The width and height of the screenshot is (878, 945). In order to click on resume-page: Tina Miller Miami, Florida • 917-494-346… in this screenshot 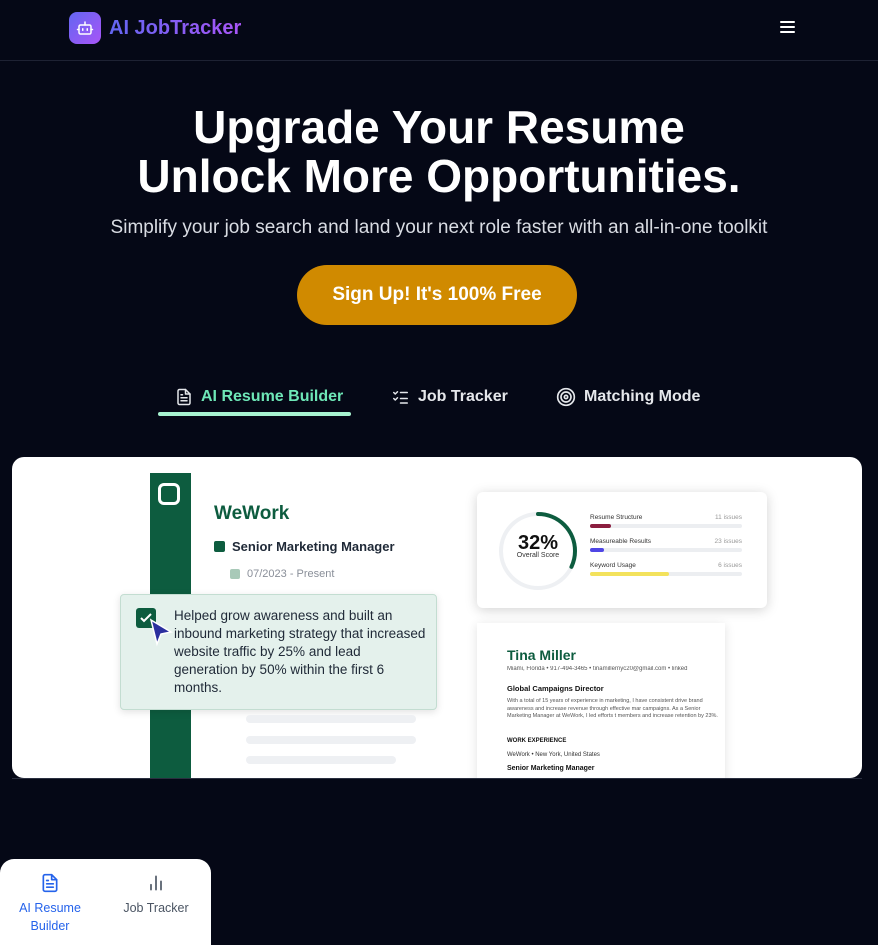, I will do `click(601, 700)`.